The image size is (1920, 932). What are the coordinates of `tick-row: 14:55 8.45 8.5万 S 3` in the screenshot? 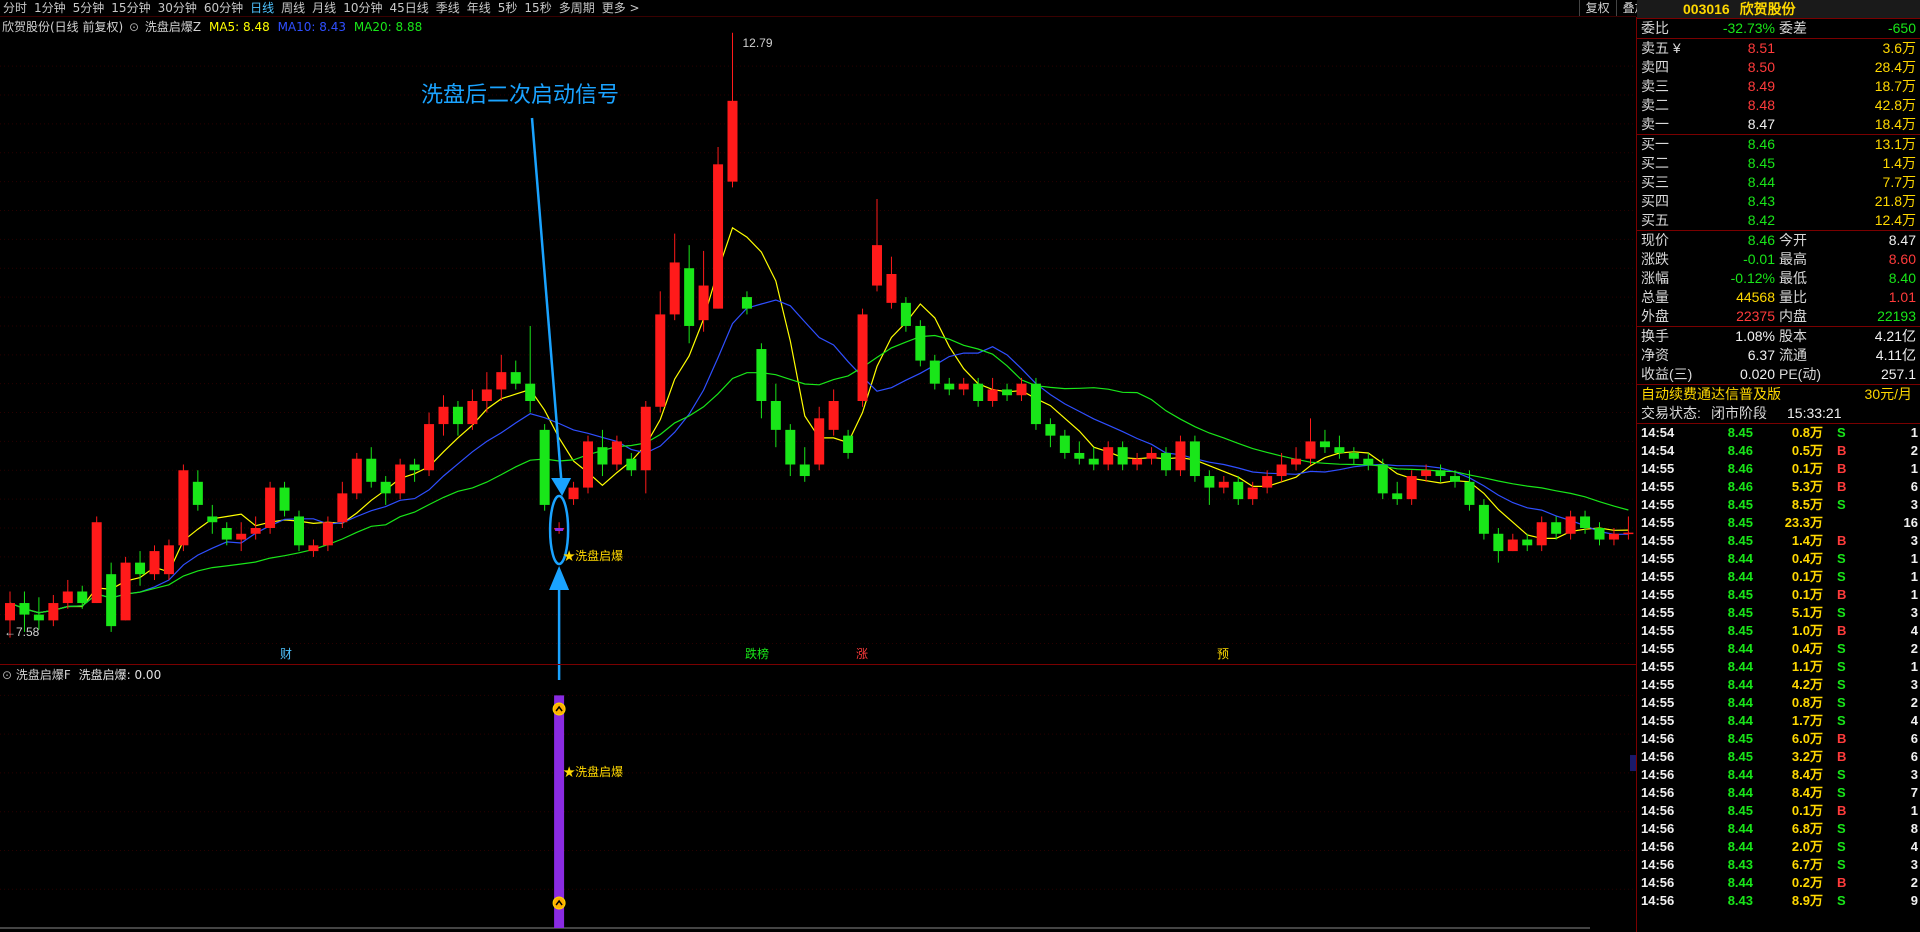 It's located at (1778, 505).